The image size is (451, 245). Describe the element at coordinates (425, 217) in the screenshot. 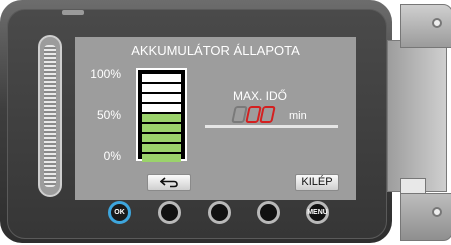

I see `hinge-bottom` at that location.